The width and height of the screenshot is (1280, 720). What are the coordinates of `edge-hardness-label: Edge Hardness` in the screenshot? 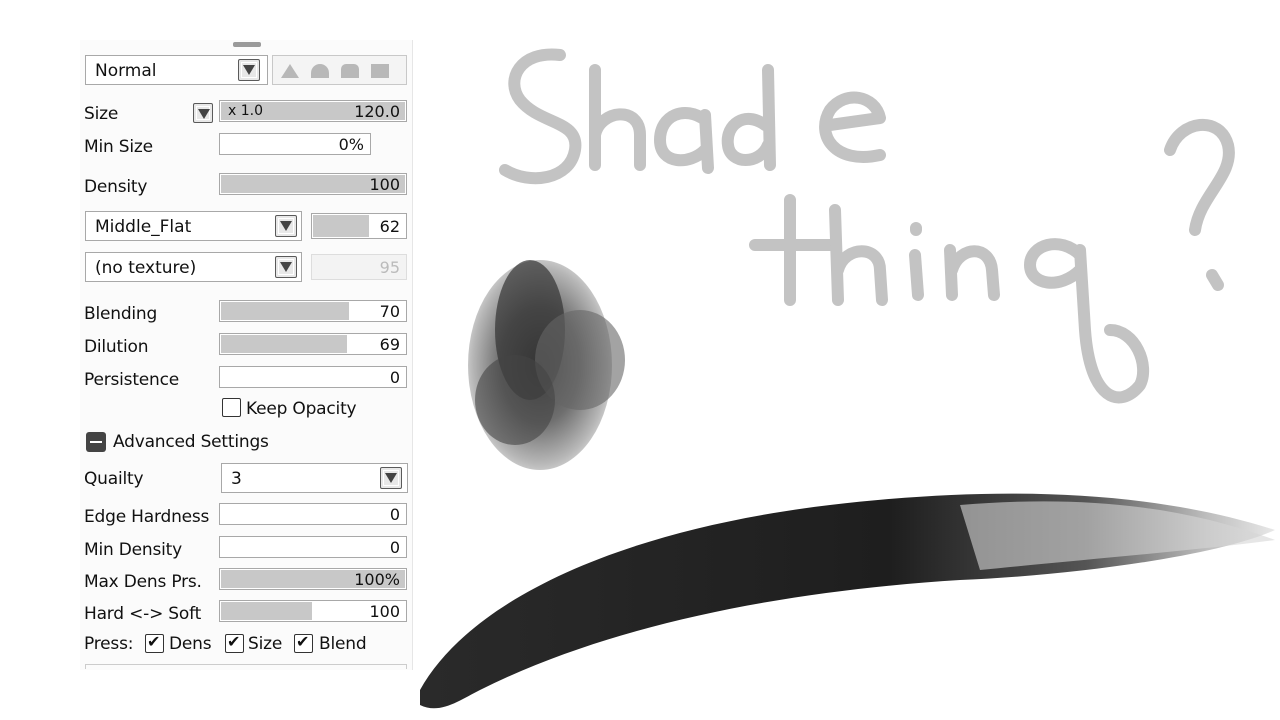 It's located at (147, 517).